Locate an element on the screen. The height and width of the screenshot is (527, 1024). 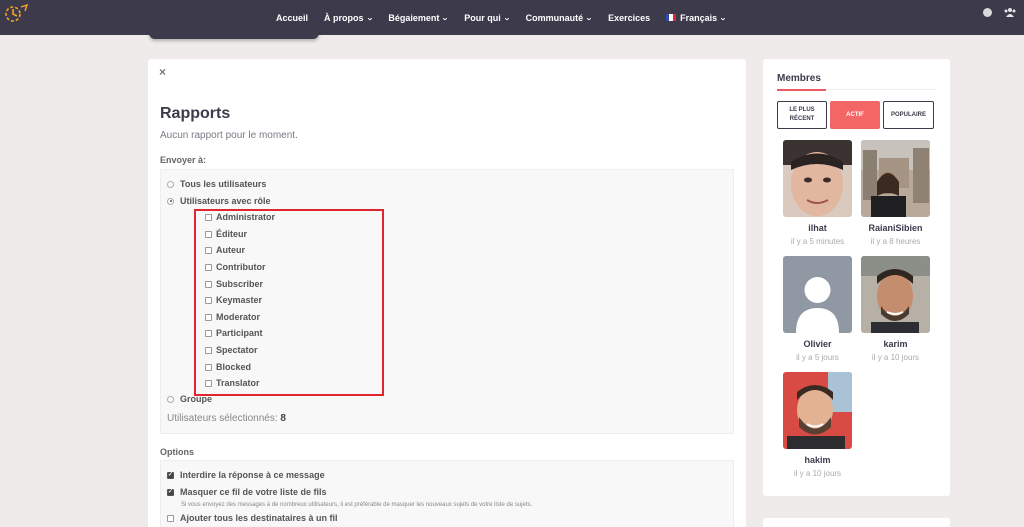
nav-begaiement: Bégaiement ⌄ is located at coordinates (419, 18).